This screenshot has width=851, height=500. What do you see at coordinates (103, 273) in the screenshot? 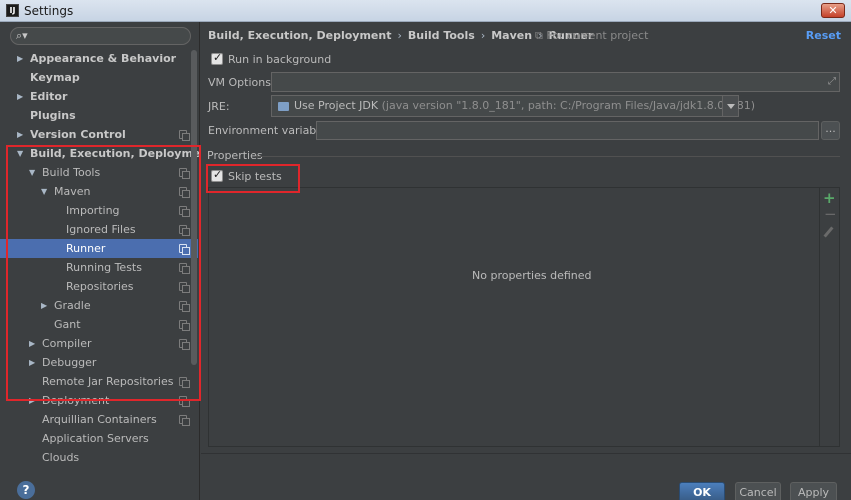
I see `highlight-box-tree` at bounding box center [103, 273].